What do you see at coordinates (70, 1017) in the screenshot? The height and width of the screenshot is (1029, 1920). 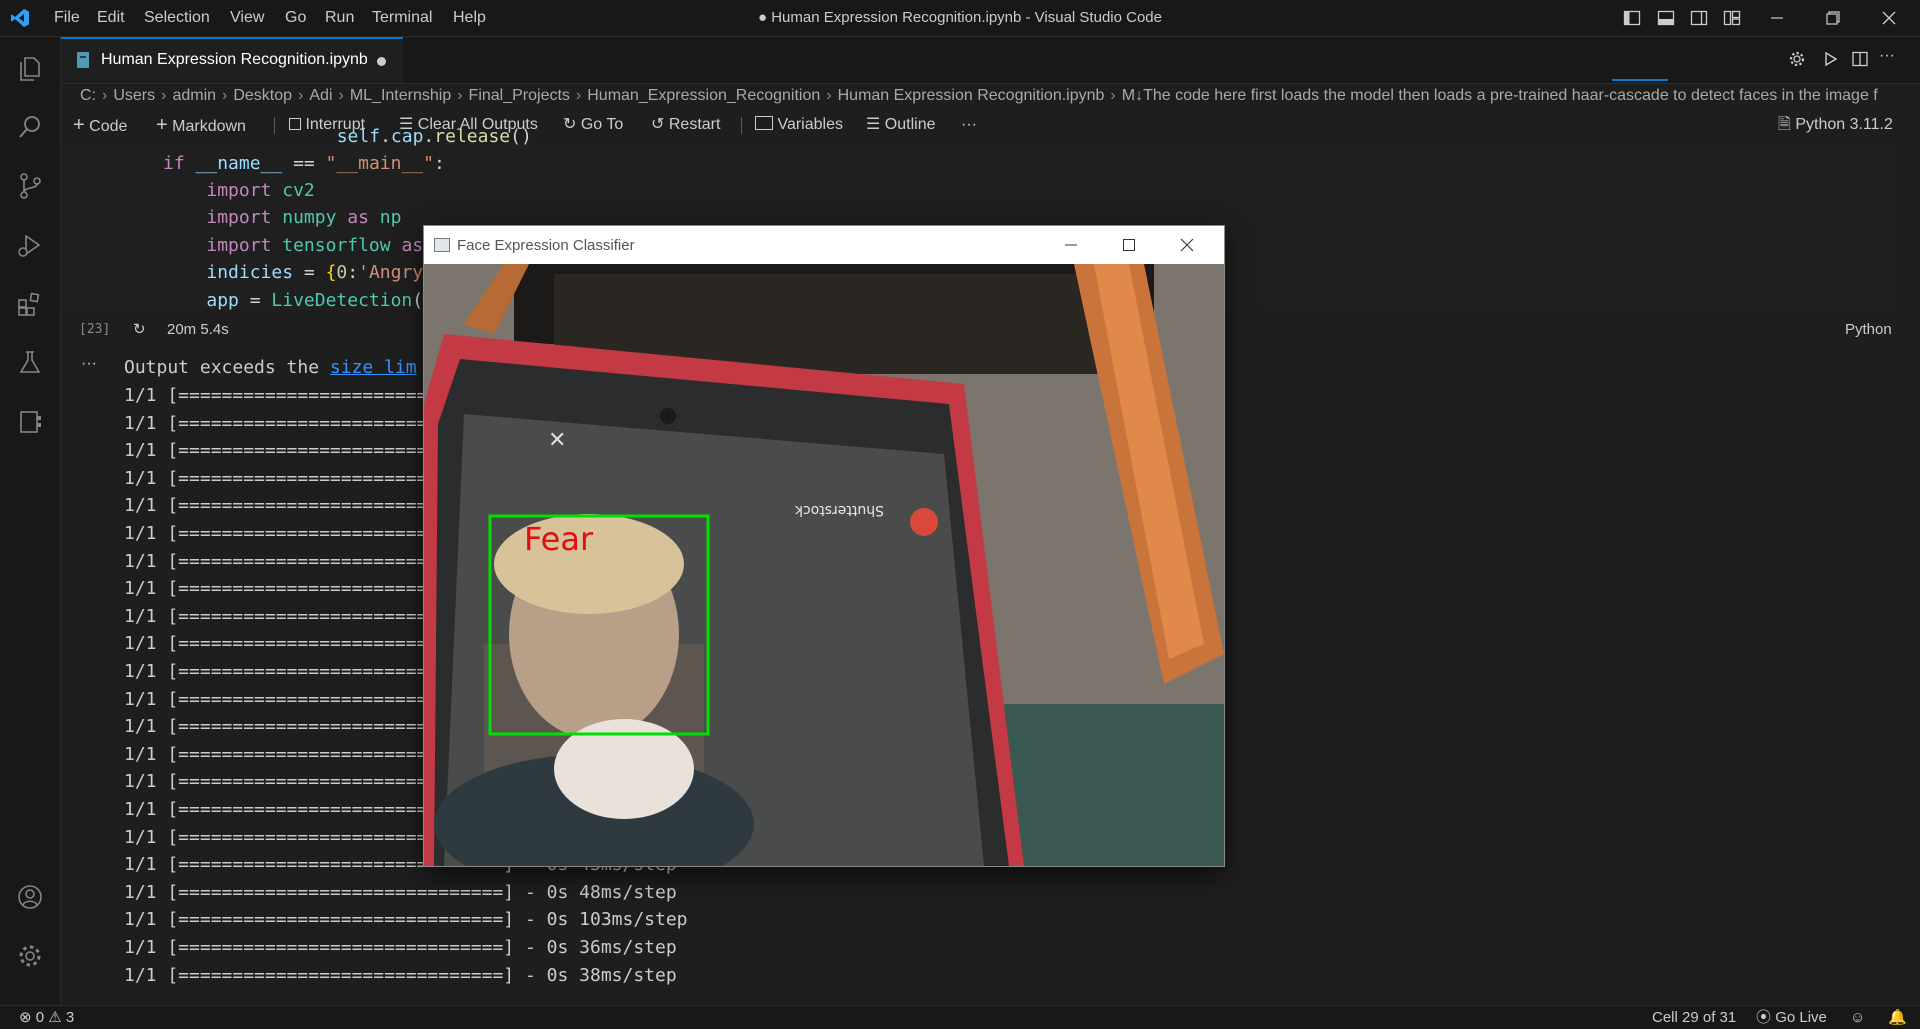 I see `warning-count: 3` at bounding box center [70, 1017].